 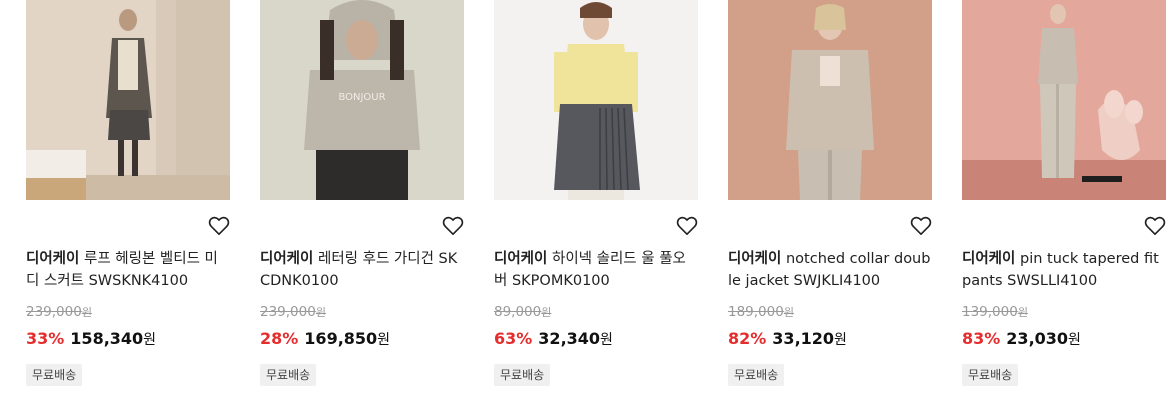 What do you see at coordinates (128, 271) in the screenshot?
I see `product-title: 디어케이 루프 헤링본 벨티드 미디 스커트 SWSKNK4100` at bounding box center [128, 271].